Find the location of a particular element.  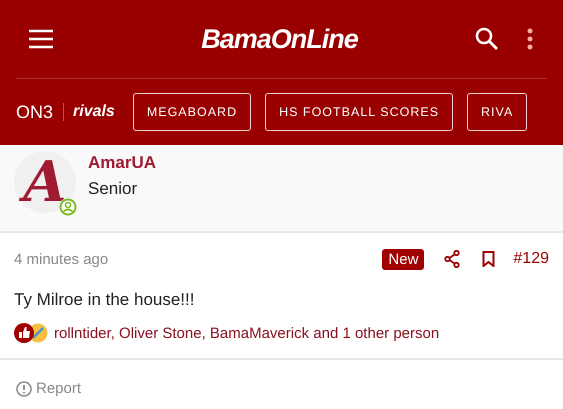

menu-icon is located at coordinates (41, 39).